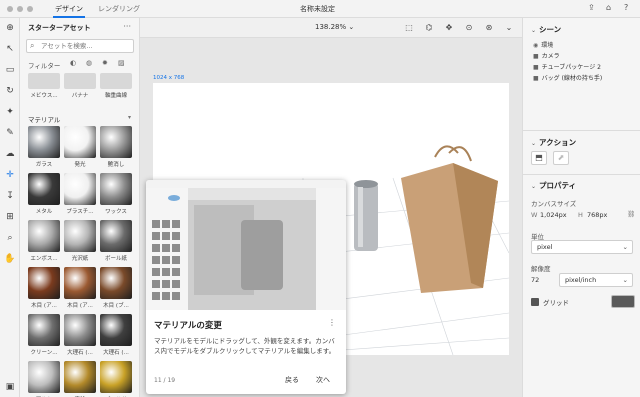 The width and height of the screenshot is (640, 397). What do you see at coordinates (10, 175) in the screenshot?
I see `move-tool-icon: ✛` at bounding box center [10, 175].